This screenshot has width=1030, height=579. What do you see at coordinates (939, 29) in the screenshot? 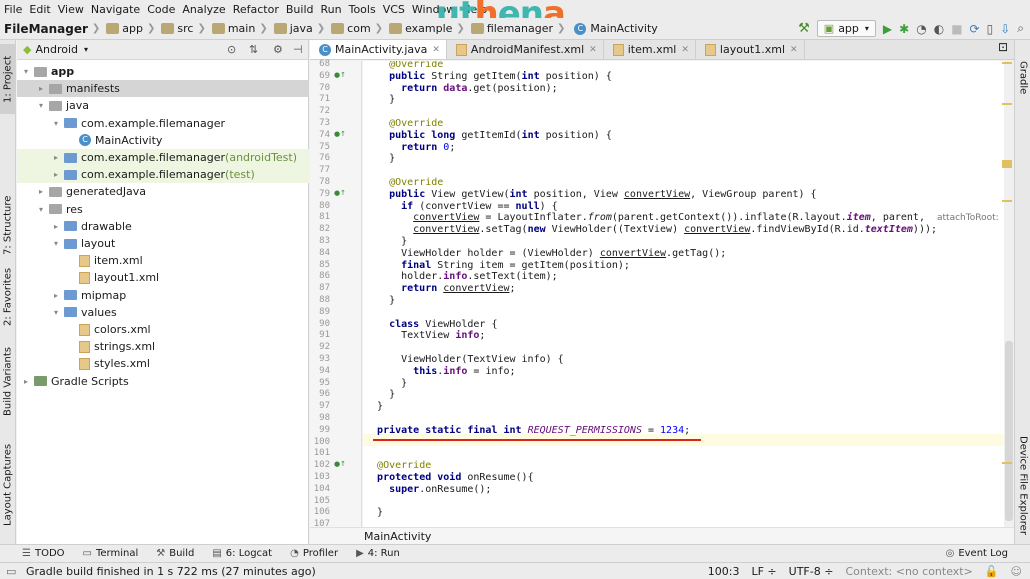
I see `attach-icon: ◐` at bounding box center [939, 29].